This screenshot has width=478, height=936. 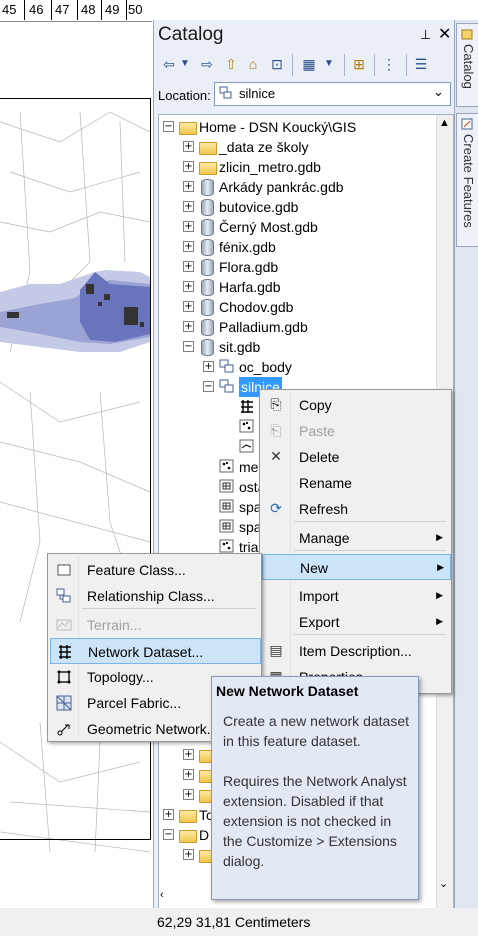 I want to click on catalog-title-bar: Catalog ⊥ ✕, so click(x=304, y=35).